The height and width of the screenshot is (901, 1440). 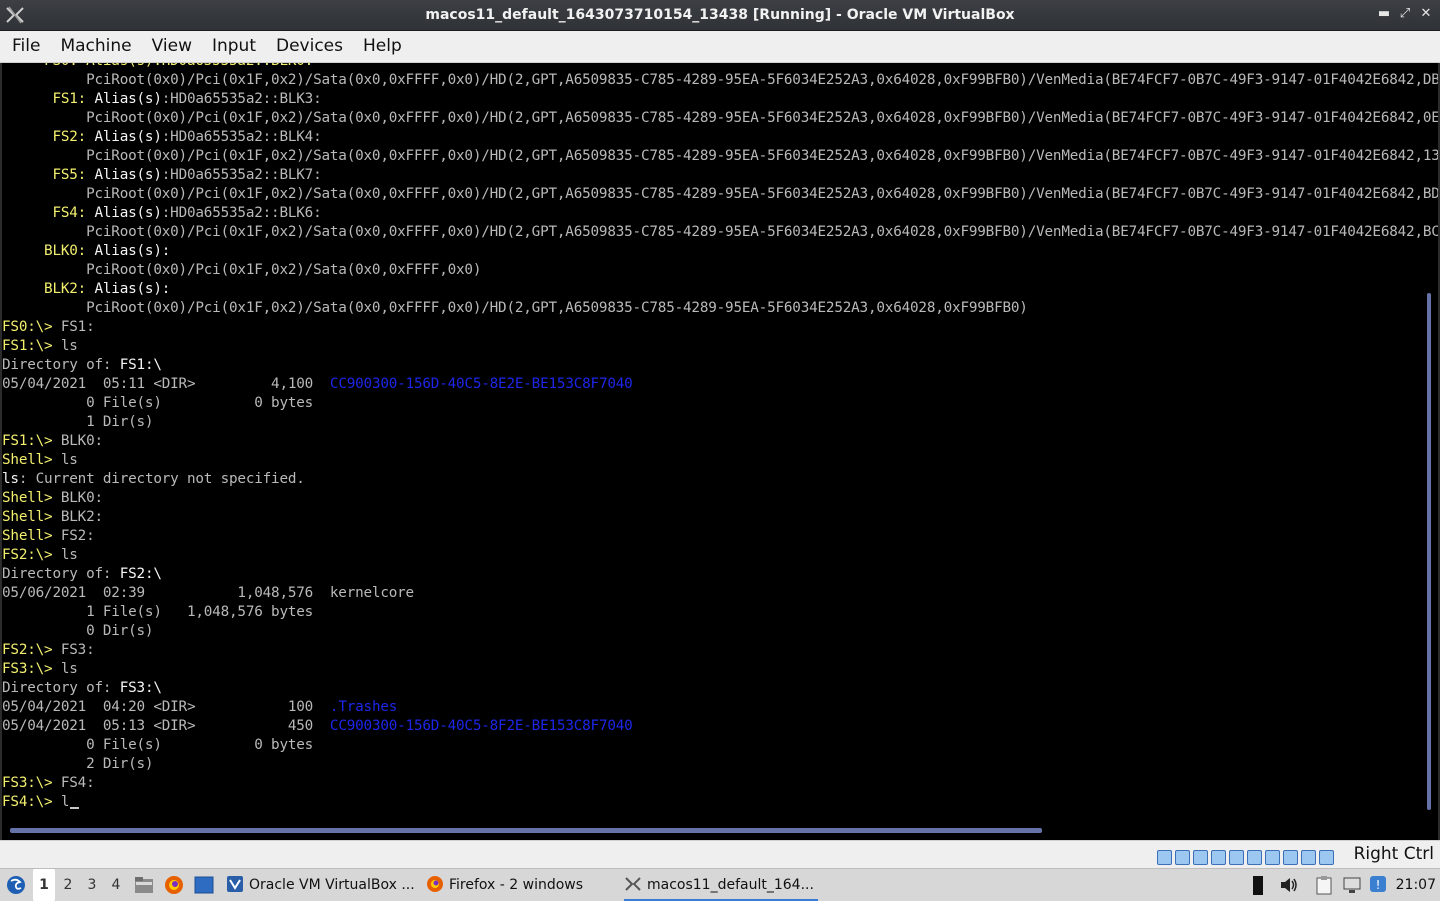 What do you see at coordinates (1384, 14) in the screenshot?
I see `minimize-button: ▬` at bounding box center [1384, 14].